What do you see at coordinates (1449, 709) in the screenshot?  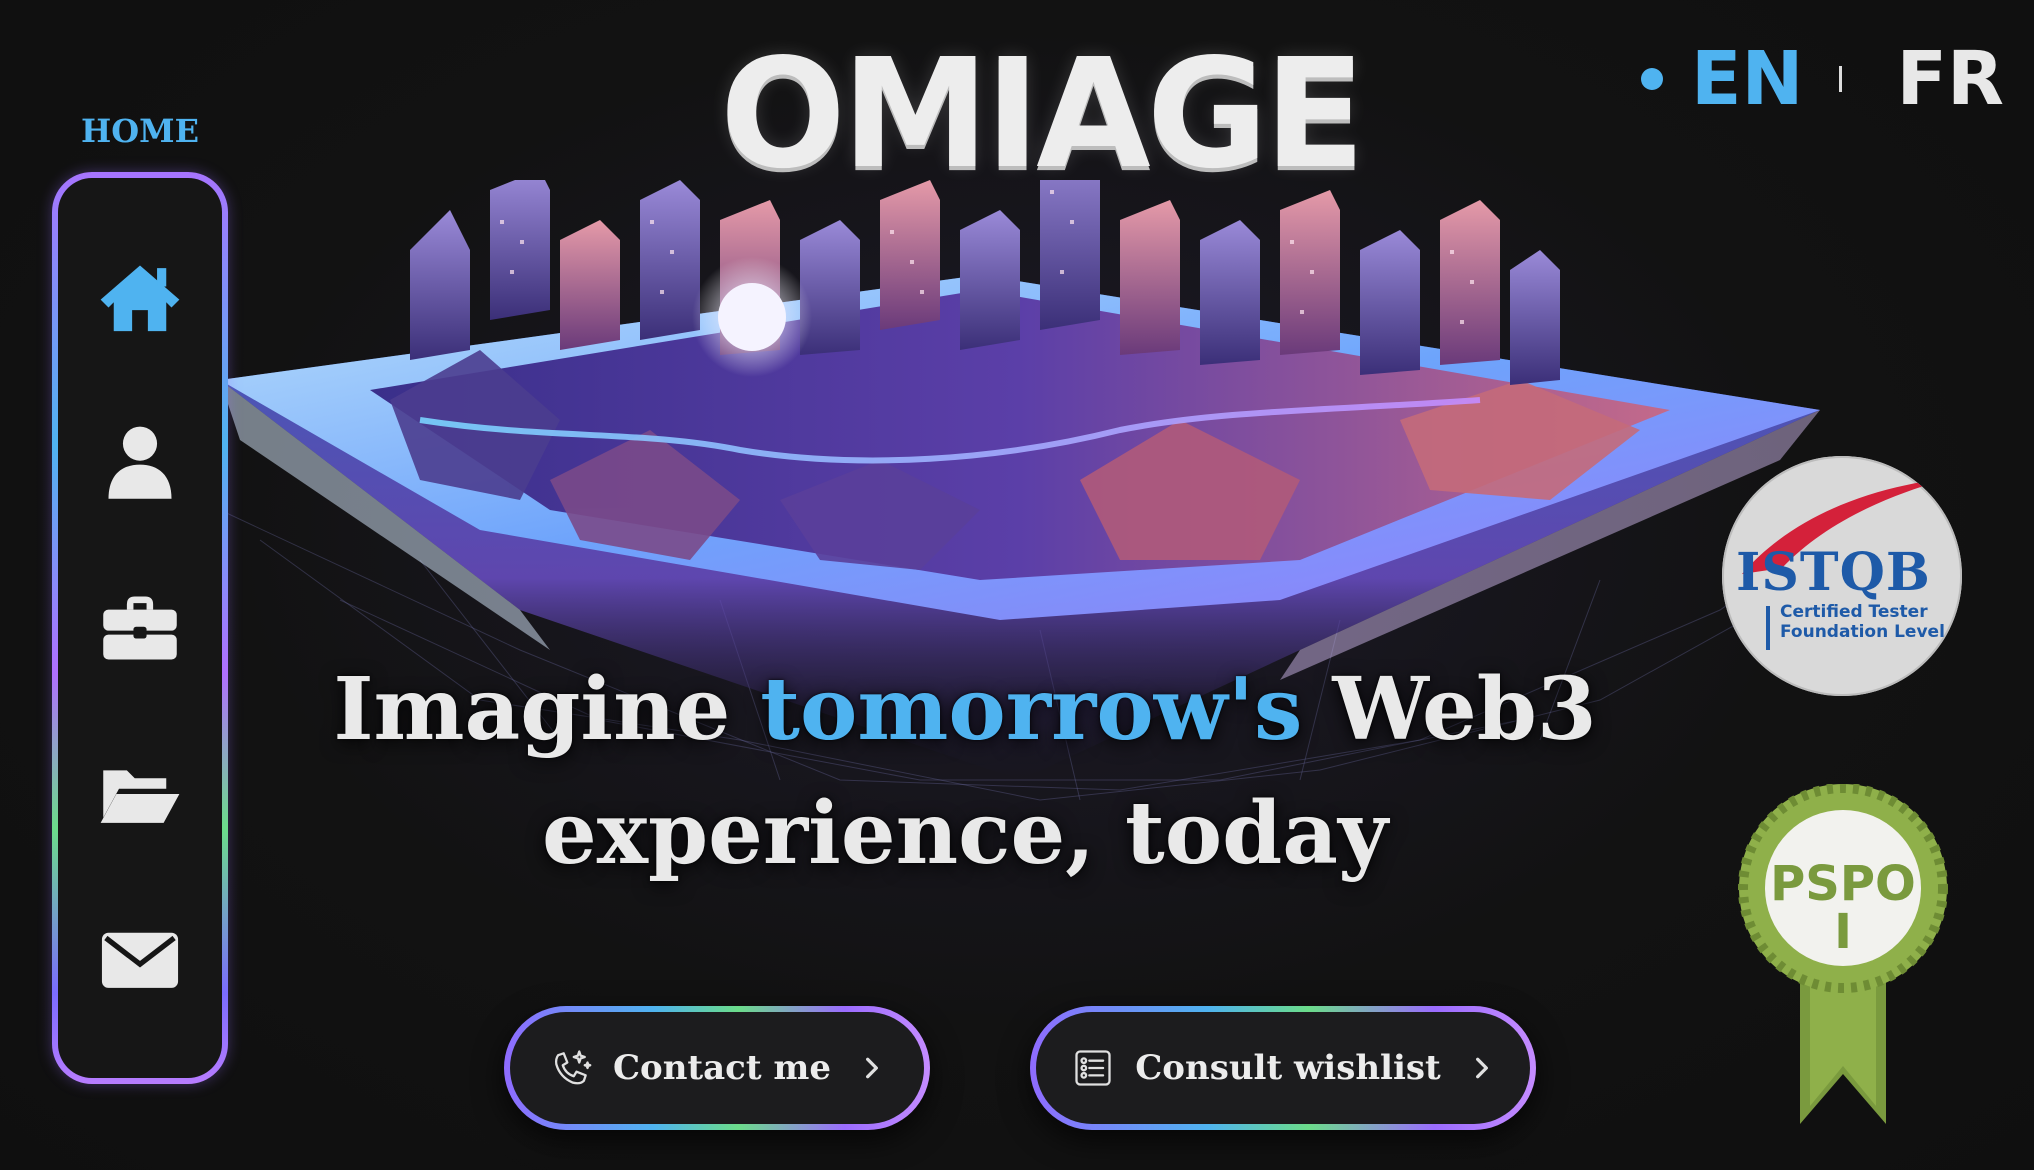 I see `headline-part-2: Web3` at bounding box center [1449, 709].